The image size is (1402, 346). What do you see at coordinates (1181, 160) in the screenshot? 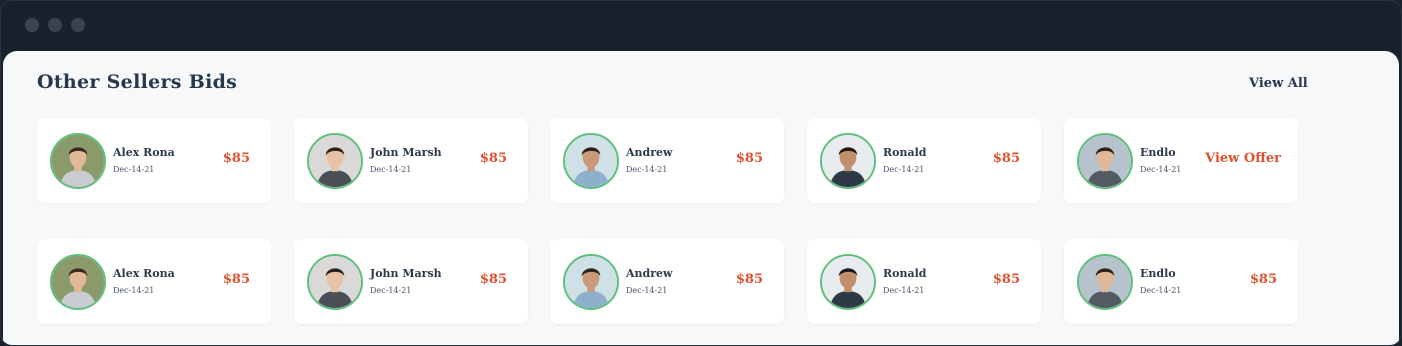
I see `bid-card: Endlo Dec-14-21 View Offer` at bounding box center [1181, 160].